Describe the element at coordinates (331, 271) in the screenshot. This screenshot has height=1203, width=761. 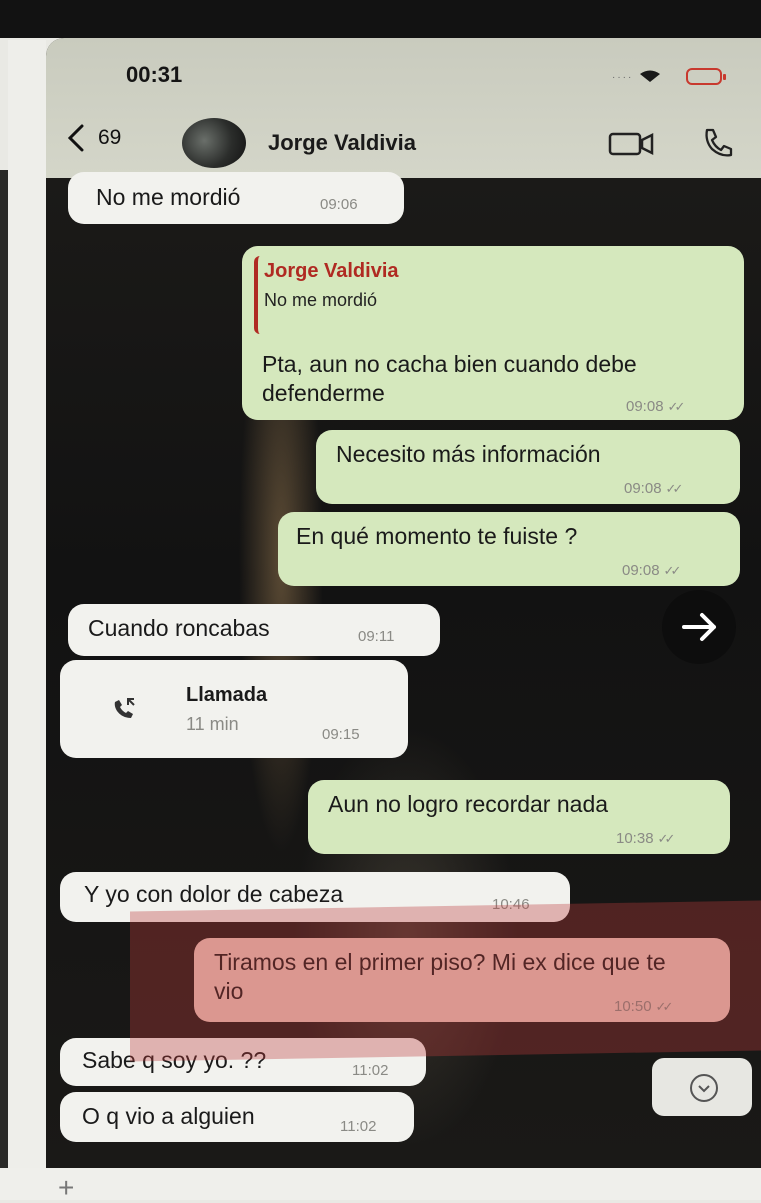
I see `reply-author: Jorge Valdivia` at that location.